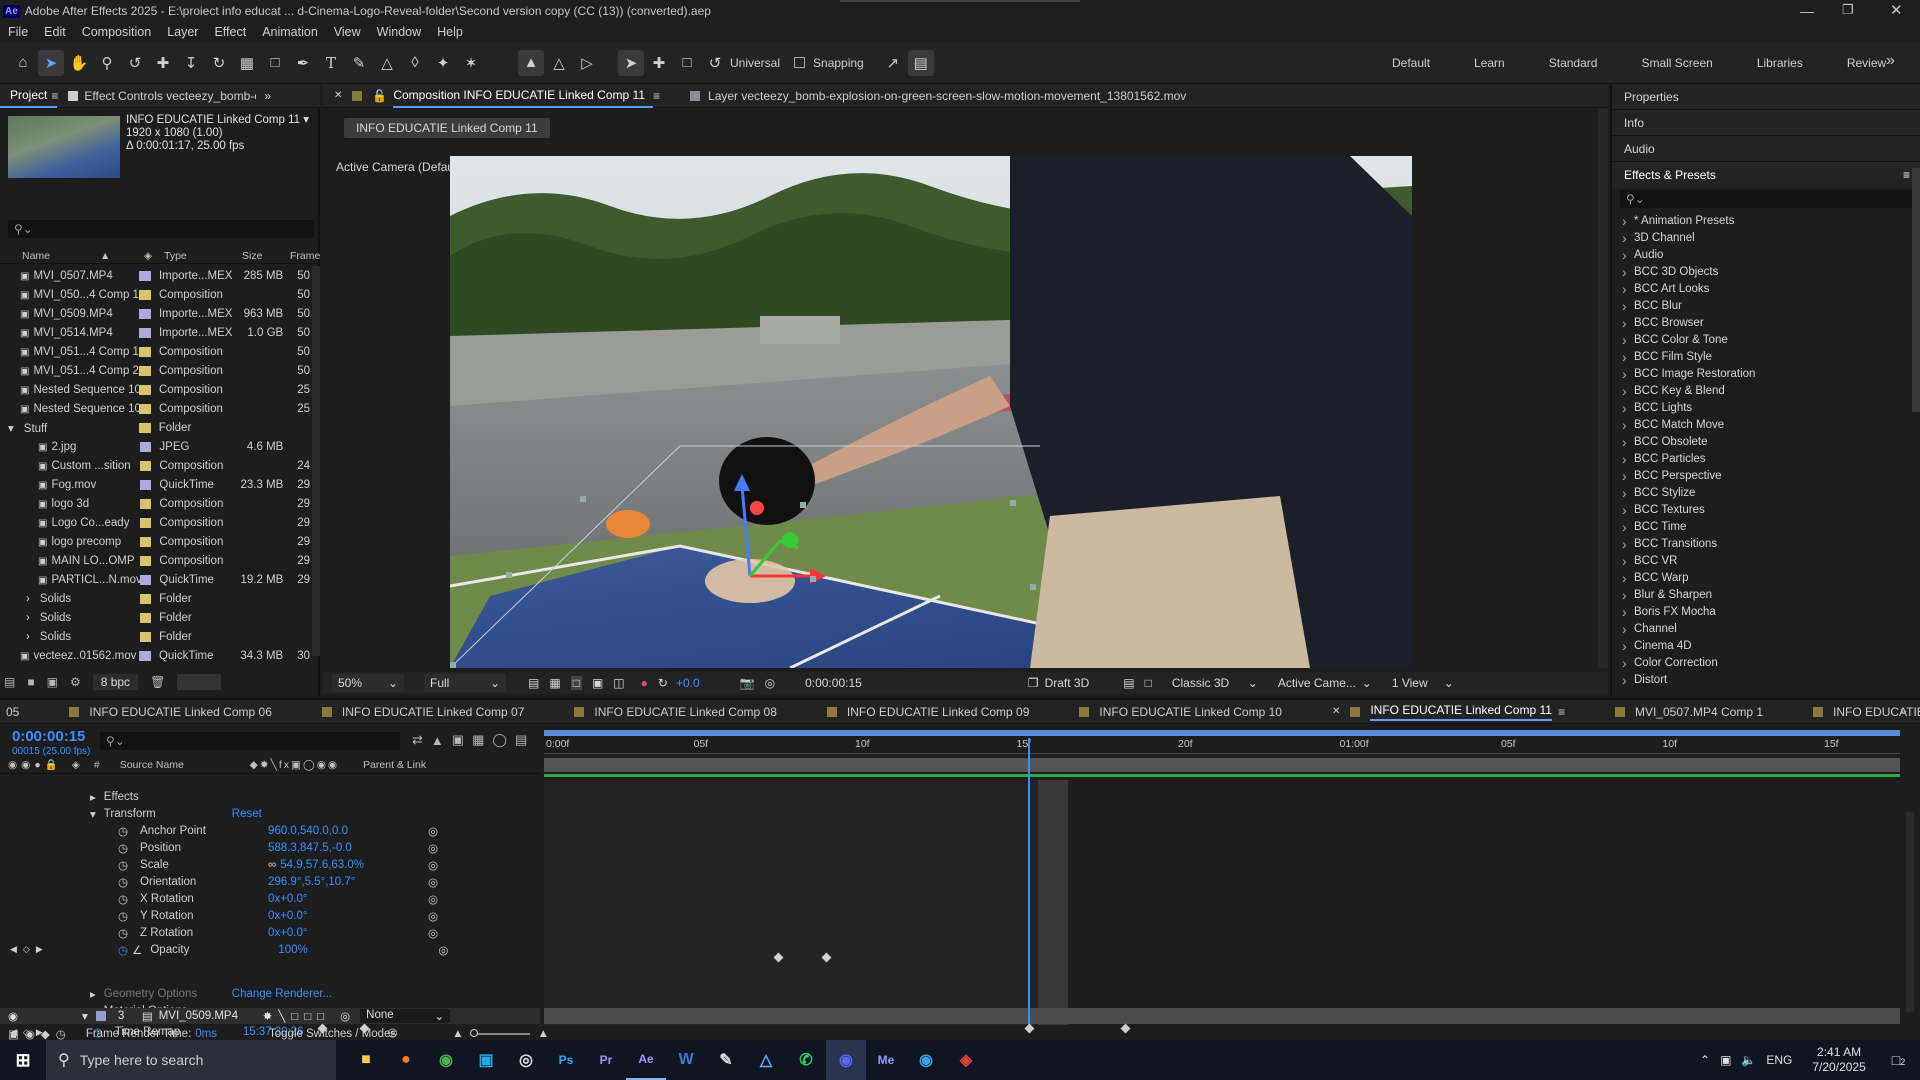 The image size is (1920, 1080). What do you see at coordinates (766, 1060) in the screenshot?
I see `triangle-app-icon: △` at bounding box center [766, 1060].